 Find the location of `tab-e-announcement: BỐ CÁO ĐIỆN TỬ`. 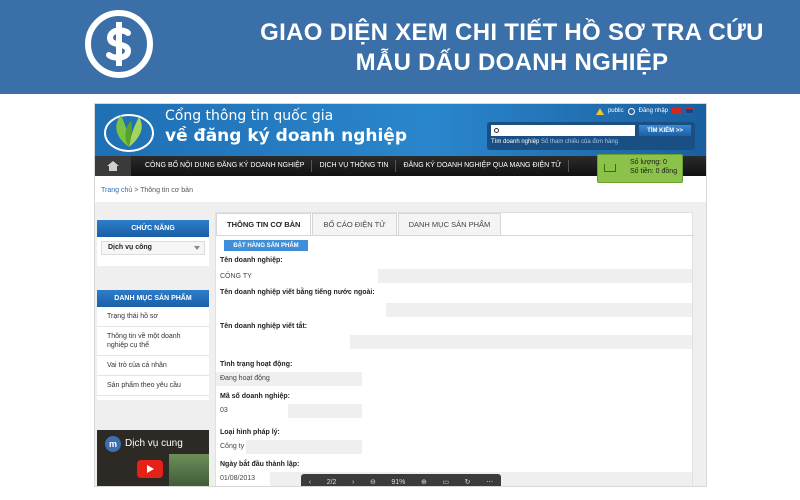

tab-e-announcement: BỐ CÁO ĐIỆN TỬ is located at coordinates (354, 224).